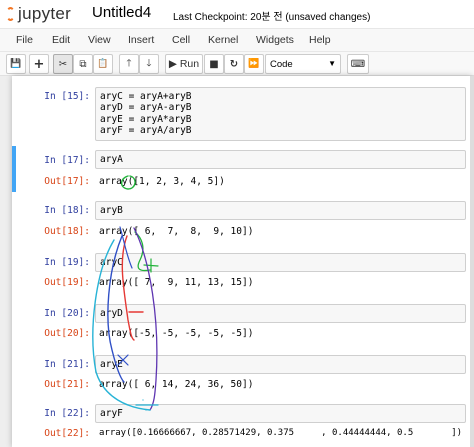  What do you see at coordinates (275, 40) in the screenshot?
I see `menu-widgets: Widgets` at bounding box center [275, 40].